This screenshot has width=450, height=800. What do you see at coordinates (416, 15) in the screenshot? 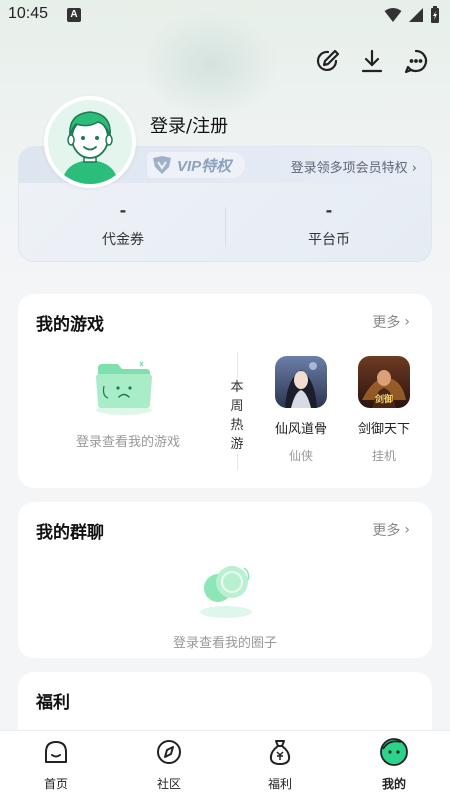
I see `signal-icon` at bounding box center [416, 15].